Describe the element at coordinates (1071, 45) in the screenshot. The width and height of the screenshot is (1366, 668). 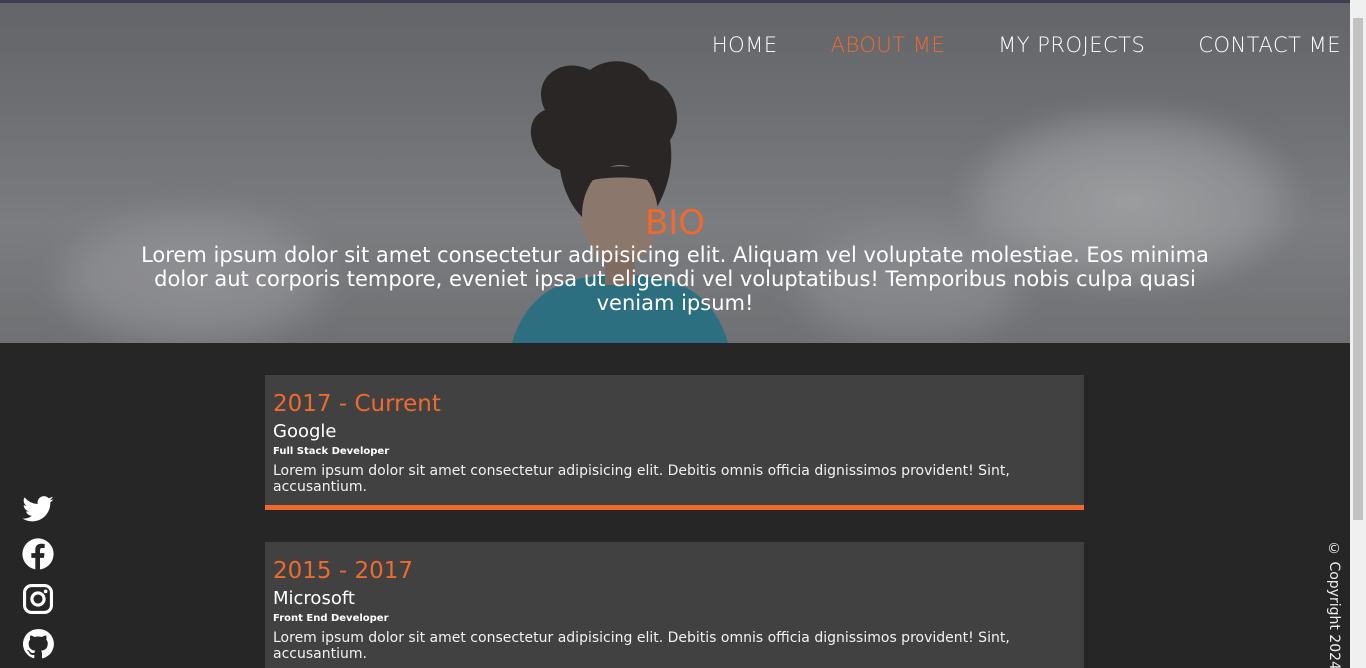
I see `nav-my-projects: MY PROJECTS` at that location.